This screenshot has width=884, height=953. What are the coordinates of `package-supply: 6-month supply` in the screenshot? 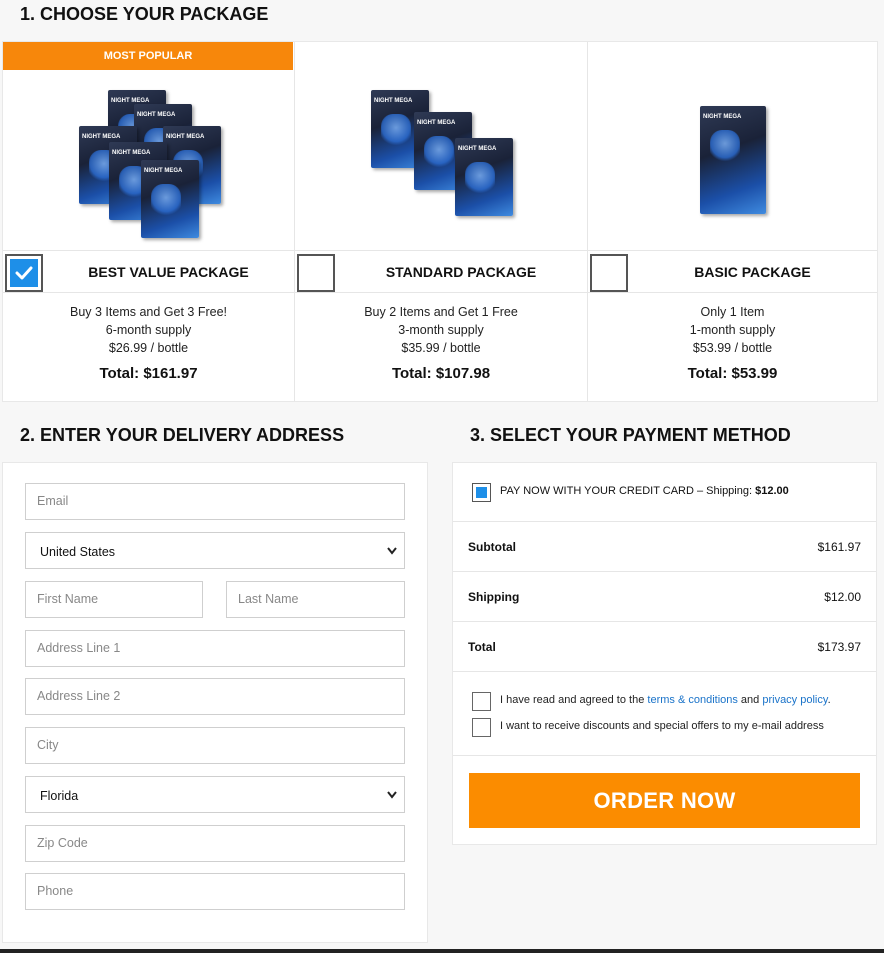 It's located at (148, 330).